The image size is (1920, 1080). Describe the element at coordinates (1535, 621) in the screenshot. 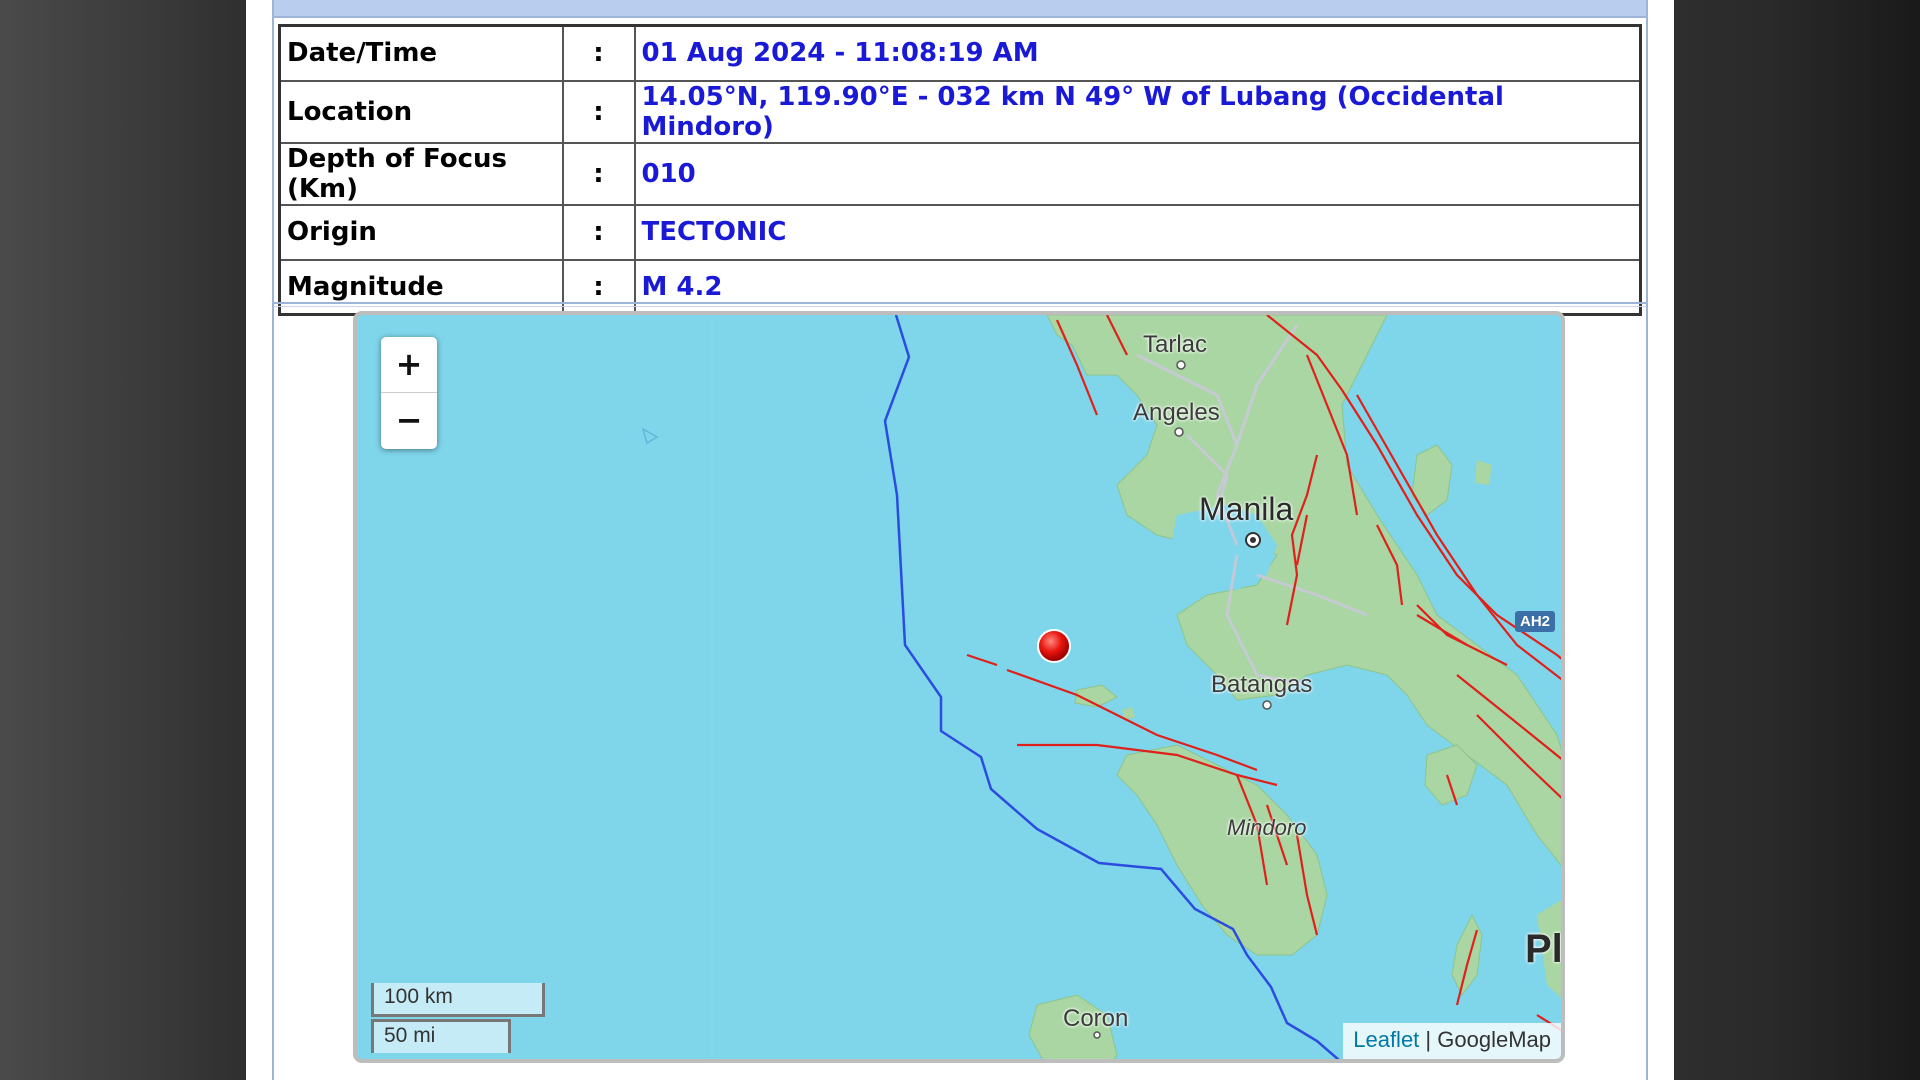

I see `route-tag: AH2` at that location.